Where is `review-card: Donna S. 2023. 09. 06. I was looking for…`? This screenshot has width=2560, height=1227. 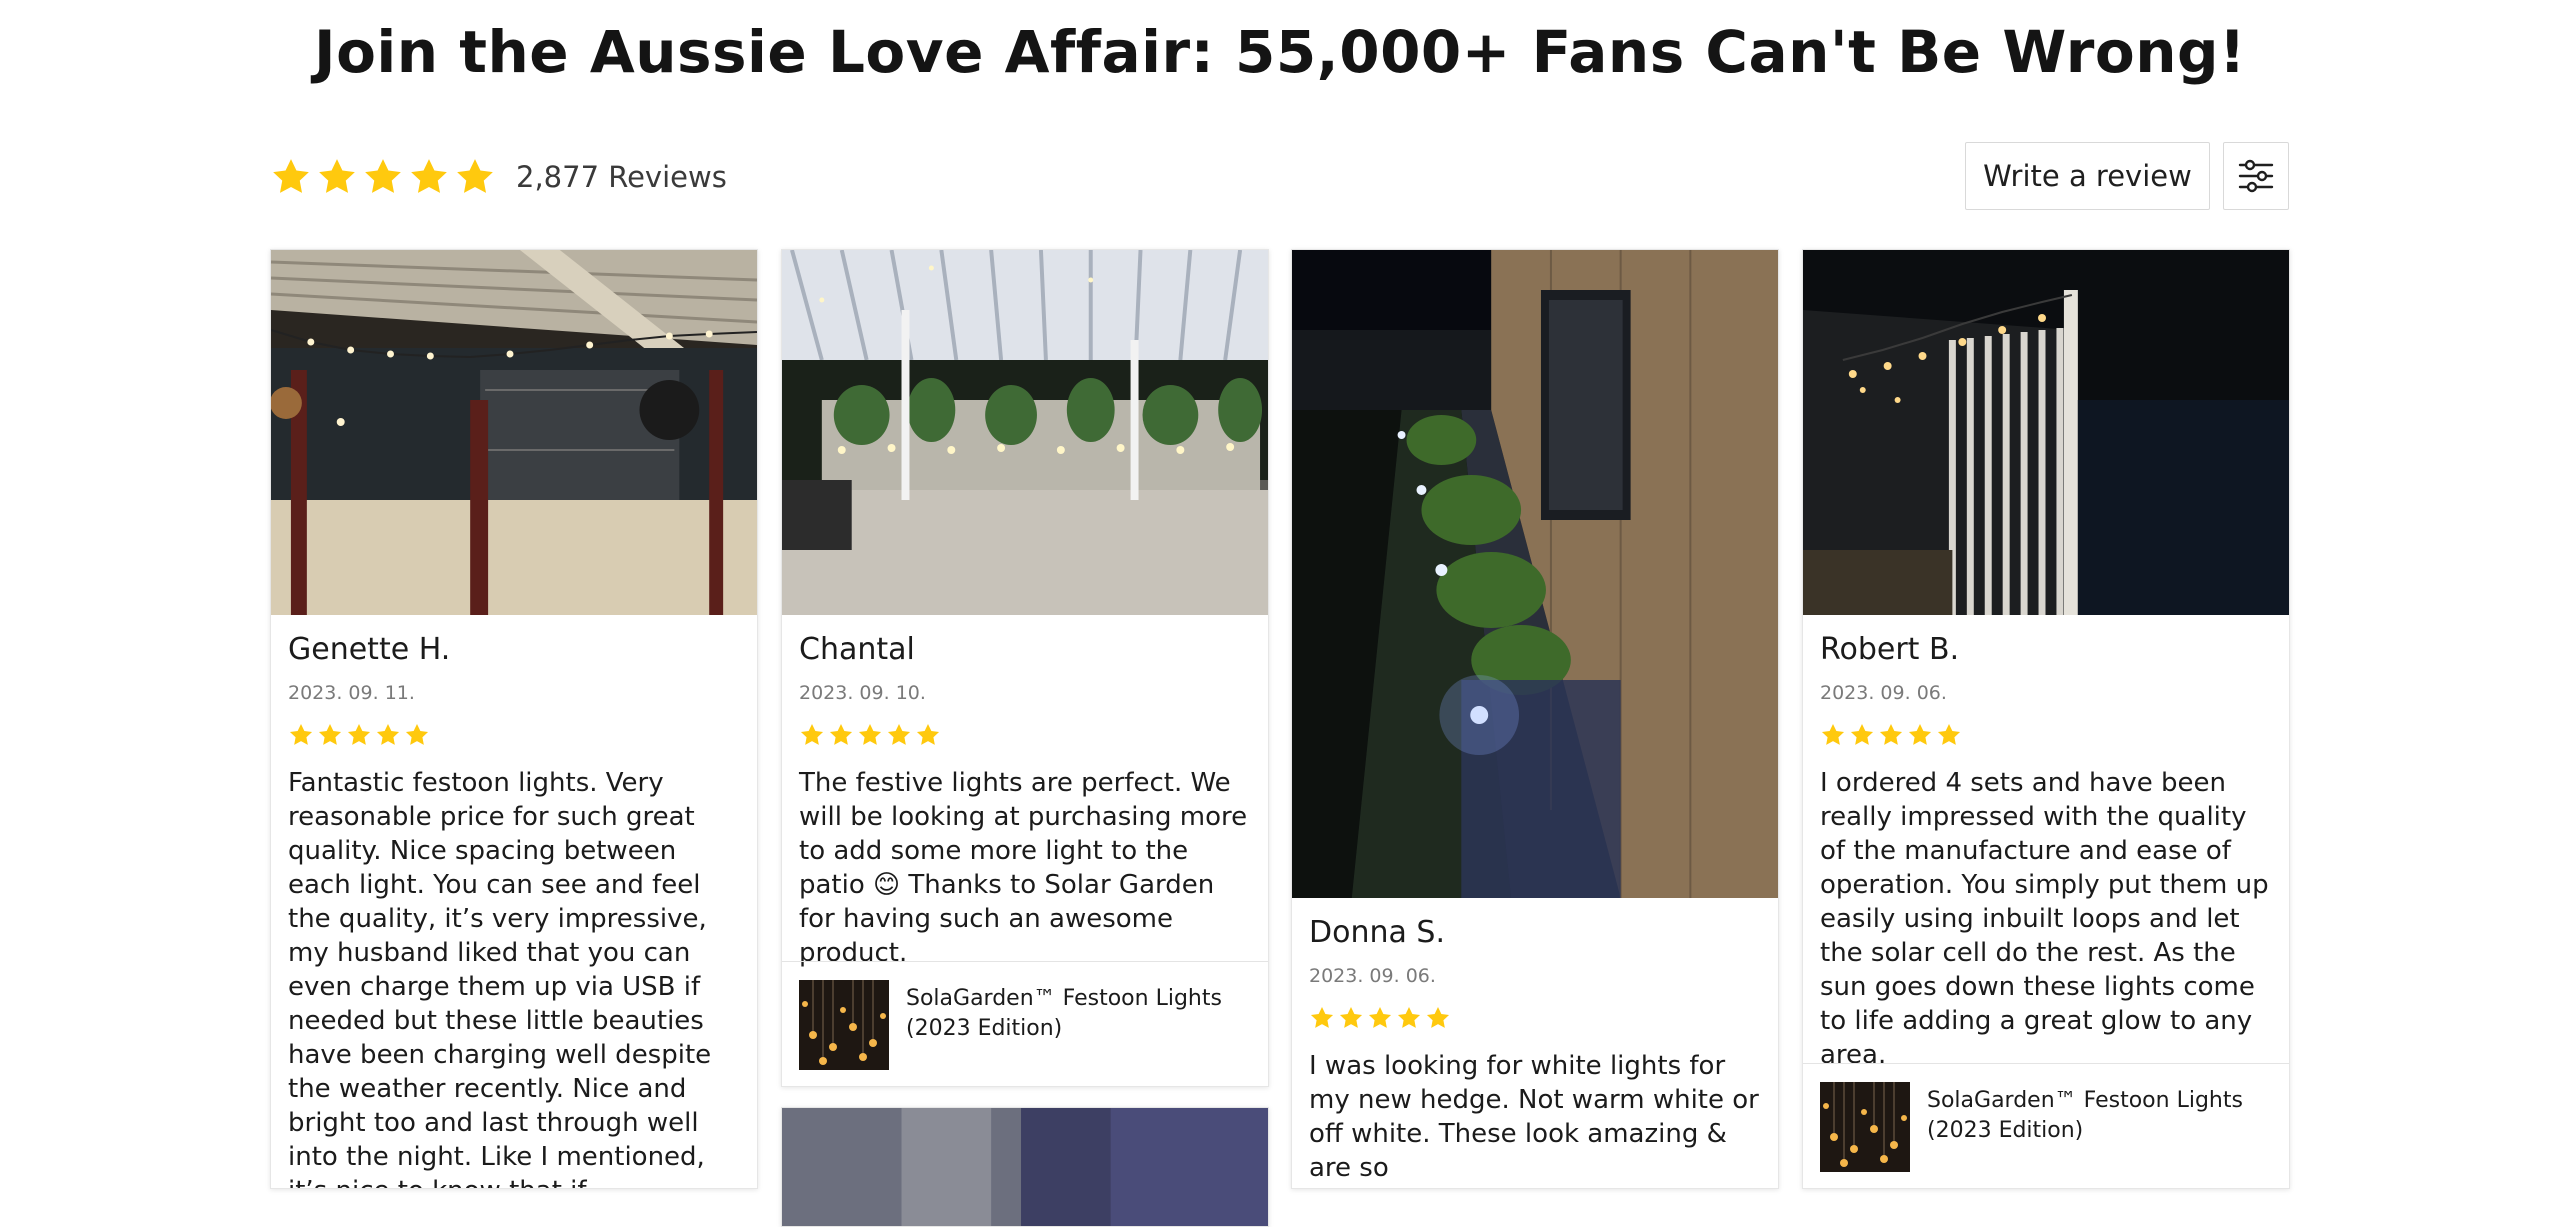 review-card: Donna S. 2023. 09. 06. I was looking for… is located at coordinates (1535, 719).